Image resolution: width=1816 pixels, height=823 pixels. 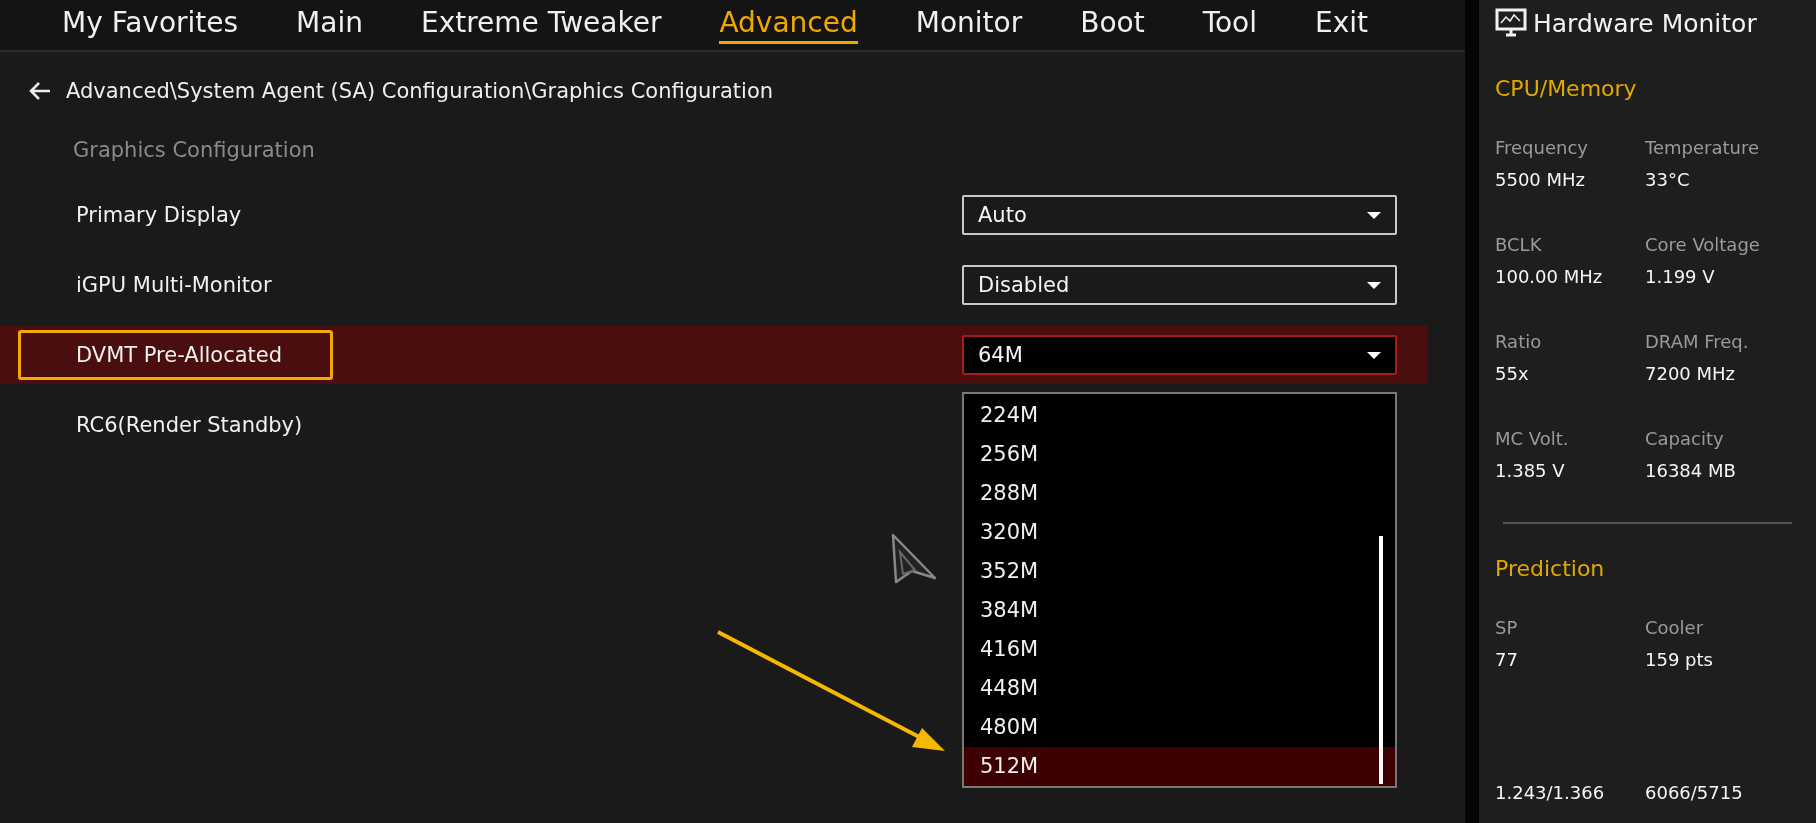 I want to click on menu-tab: Tool, so click(x=1230, y=25).